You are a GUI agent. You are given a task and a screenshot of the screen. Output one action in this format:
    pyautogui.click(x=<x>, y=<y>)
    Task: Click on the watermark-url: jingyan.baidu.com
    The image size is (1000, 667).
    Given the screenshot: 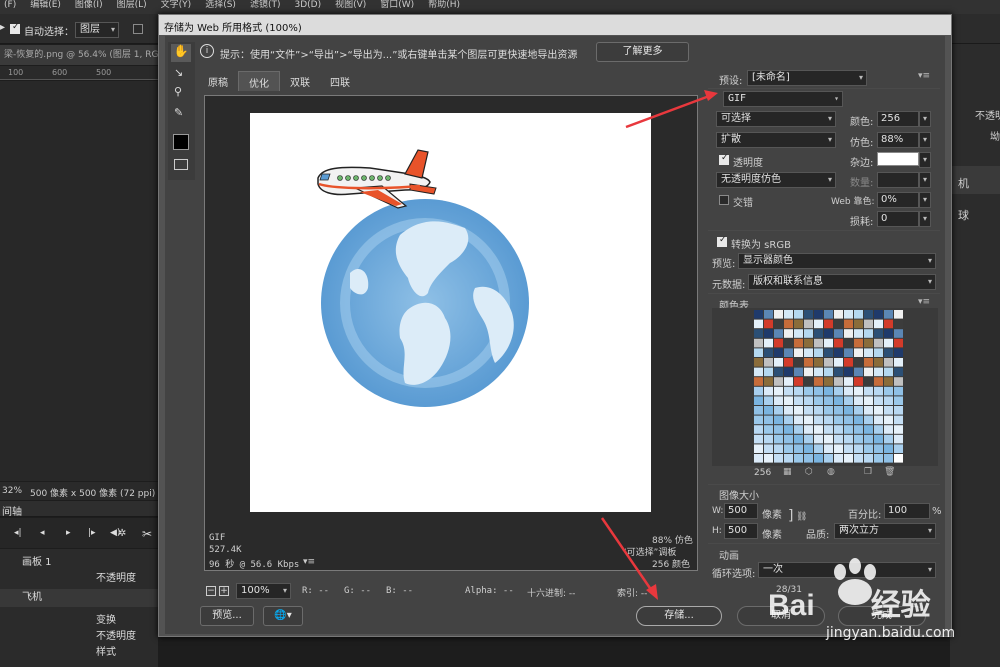 What is the action you would take?
    pyautogui.click(x=891, y=633)
    